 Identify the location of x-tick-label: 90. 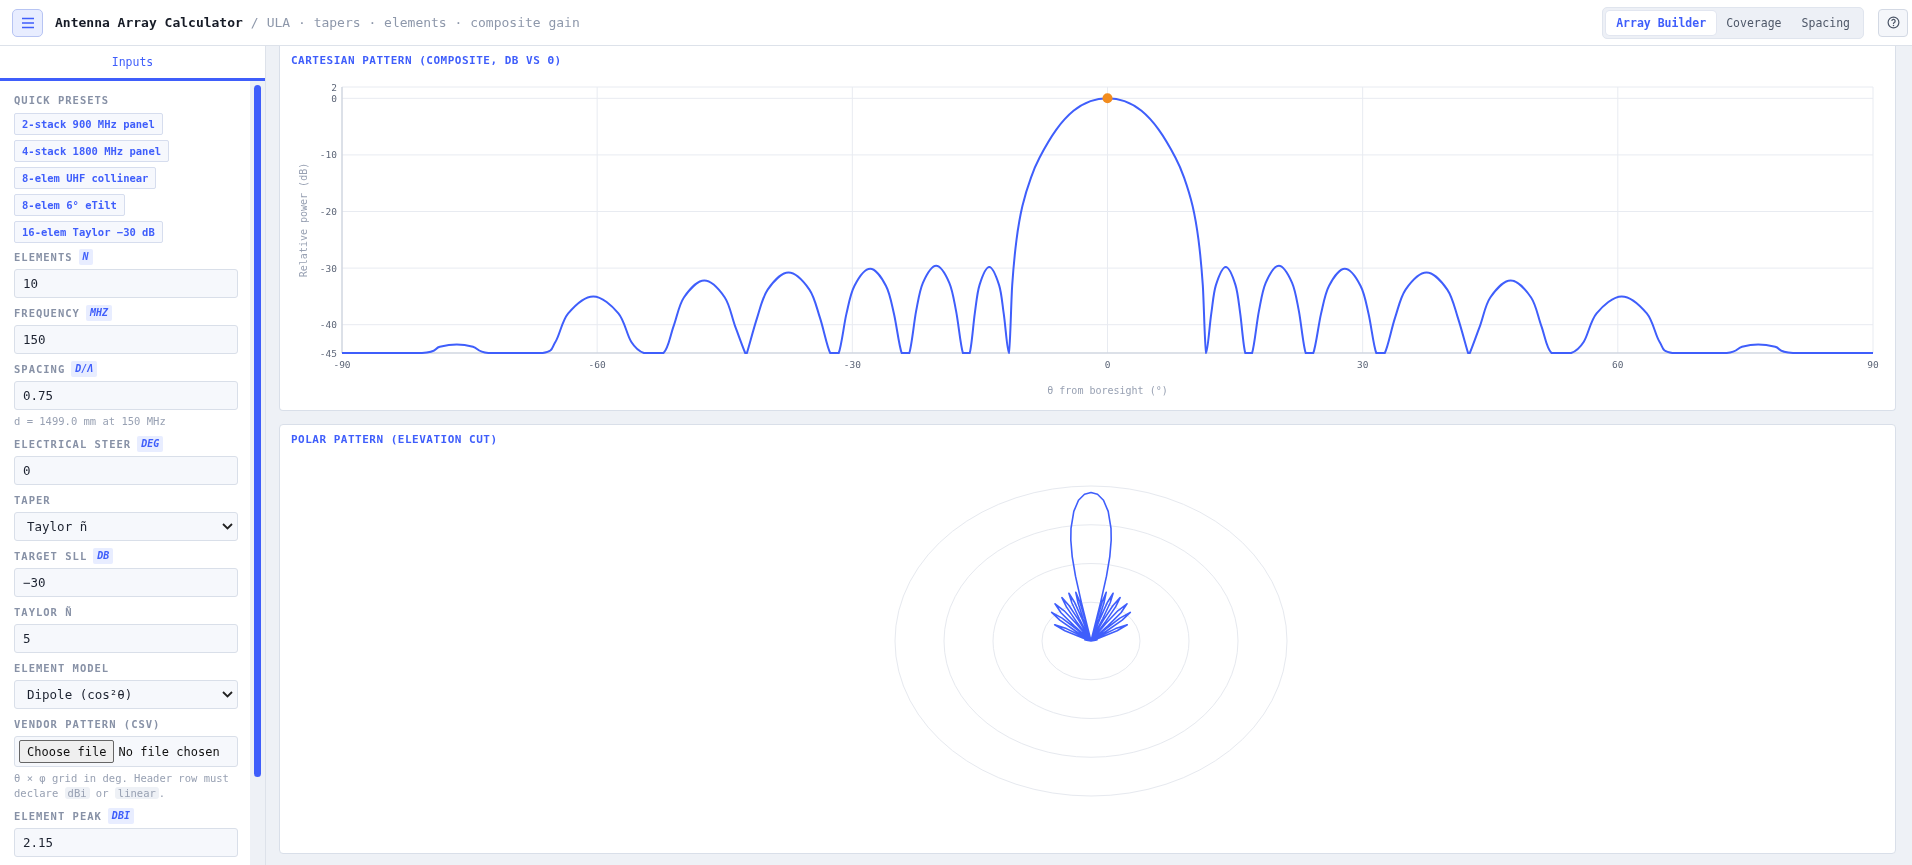
(1873, 364).